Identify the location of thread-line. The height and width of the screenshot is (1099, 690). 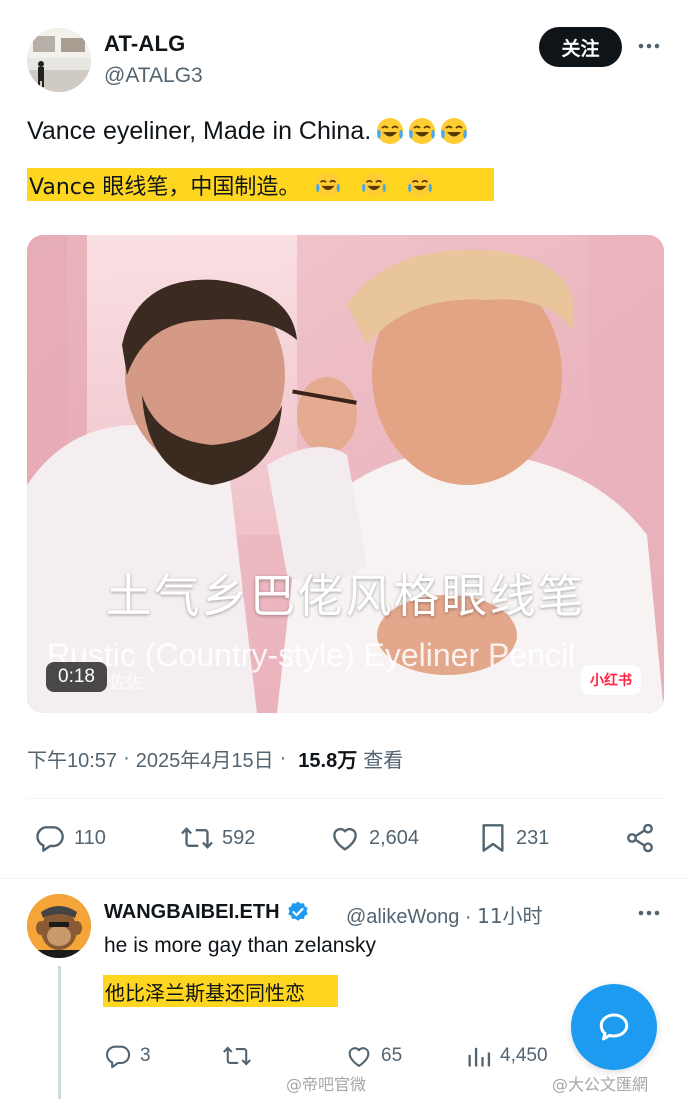
(59, 1032).